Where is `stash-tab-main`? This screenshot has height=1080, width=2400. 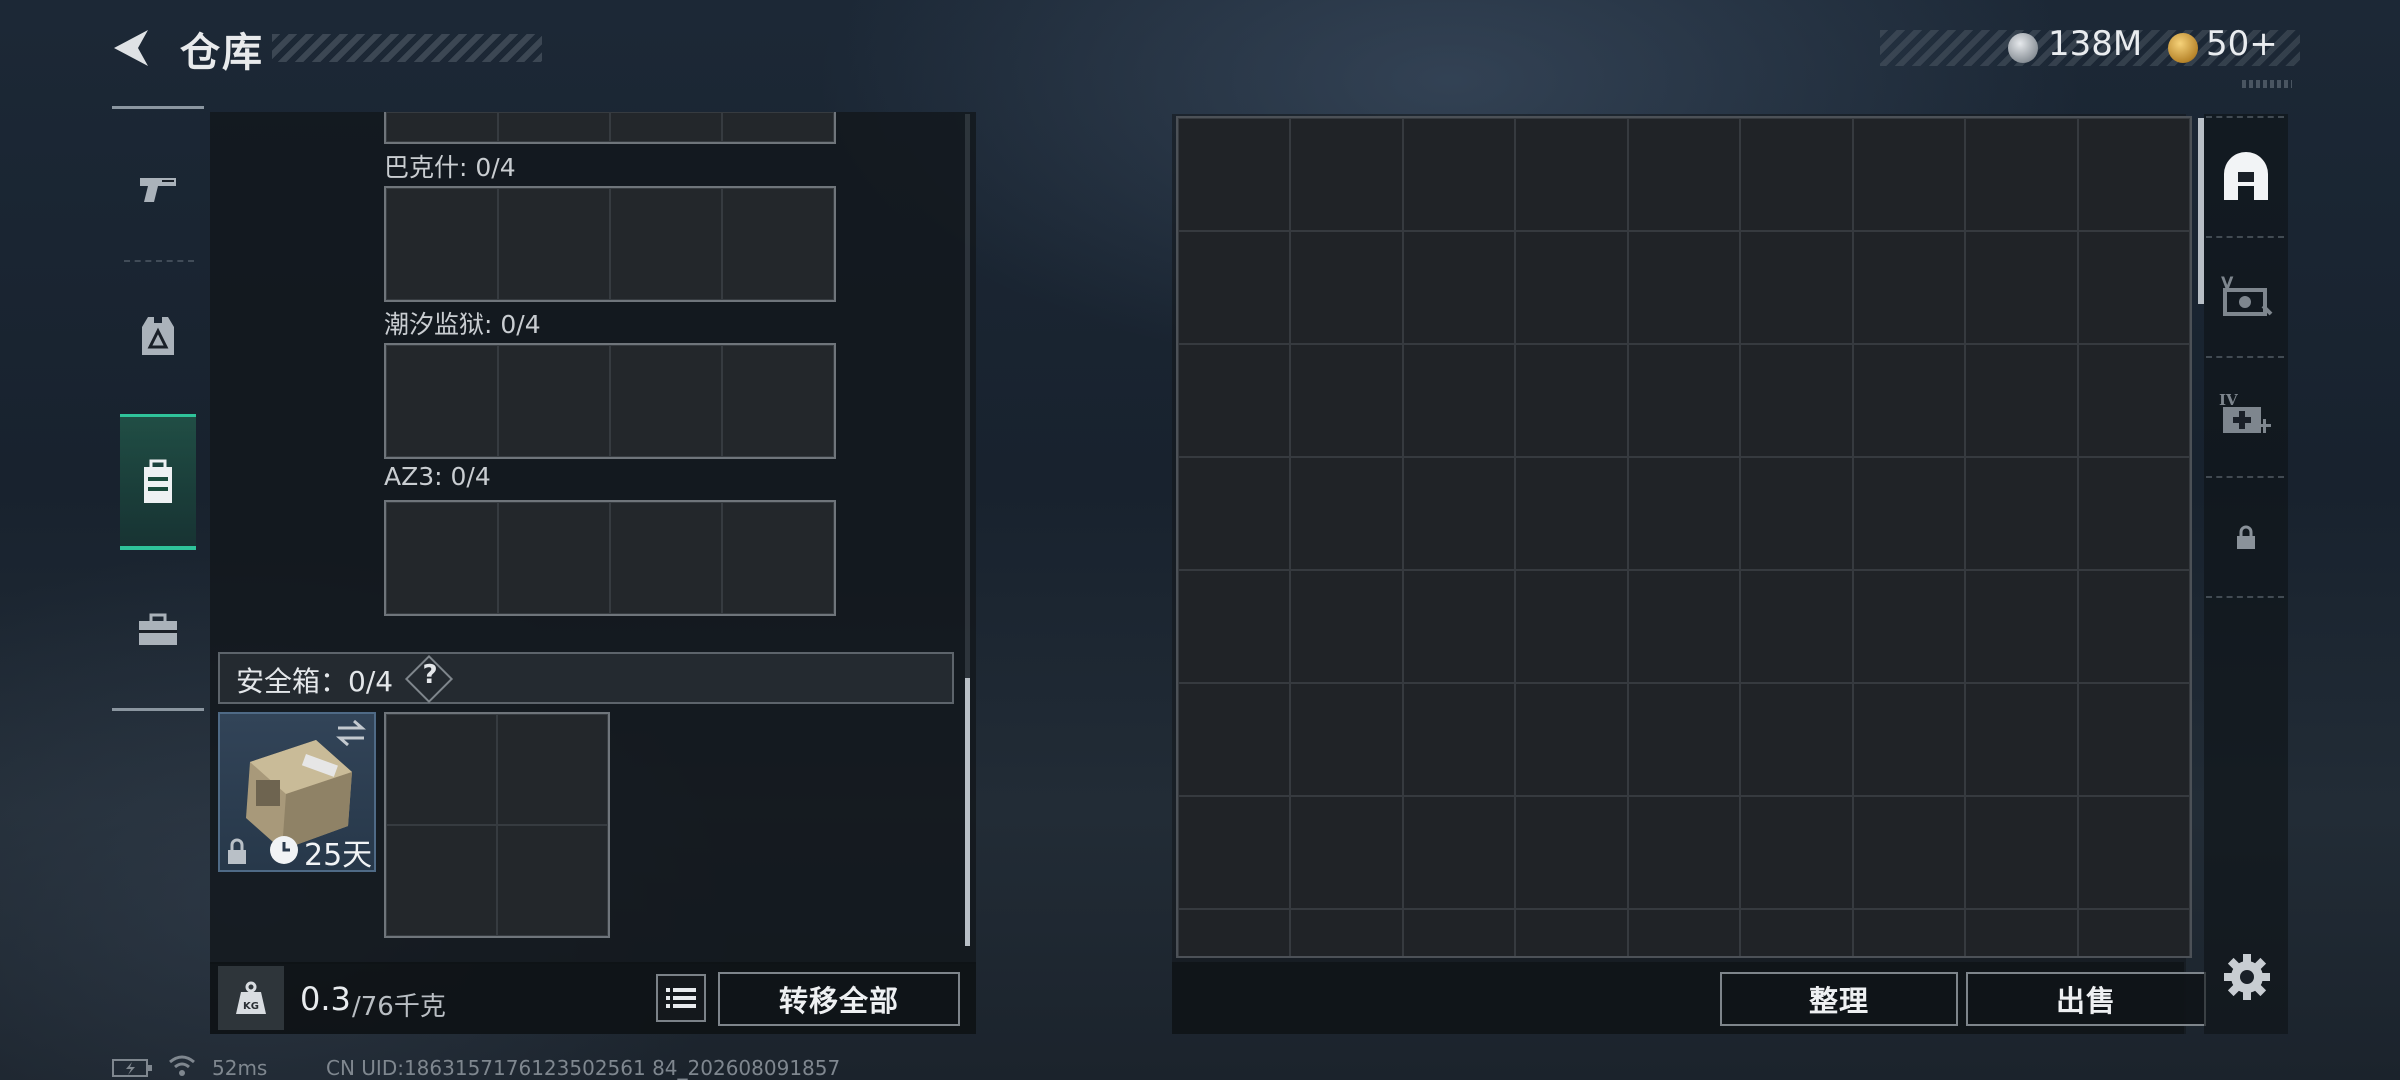 stash-tab-main is located at coordinates (2246, 178).